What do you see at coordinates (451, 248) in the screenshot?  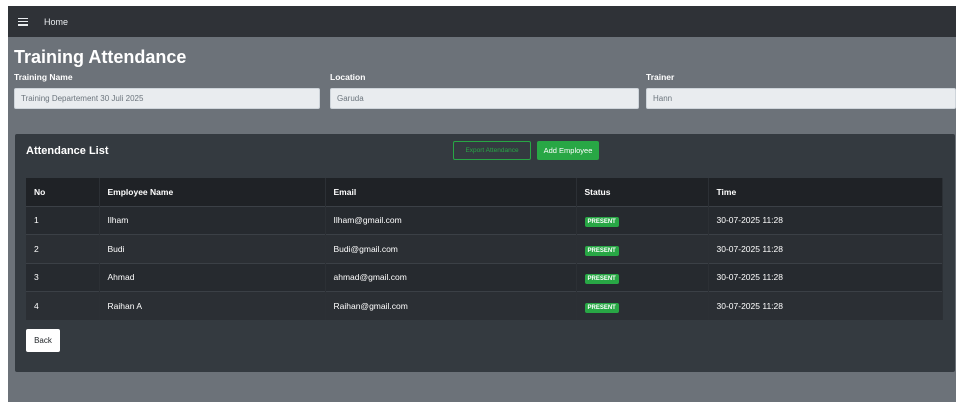 I see `cell-email: Budi@gmail.com` at bounding box center [451, 248].